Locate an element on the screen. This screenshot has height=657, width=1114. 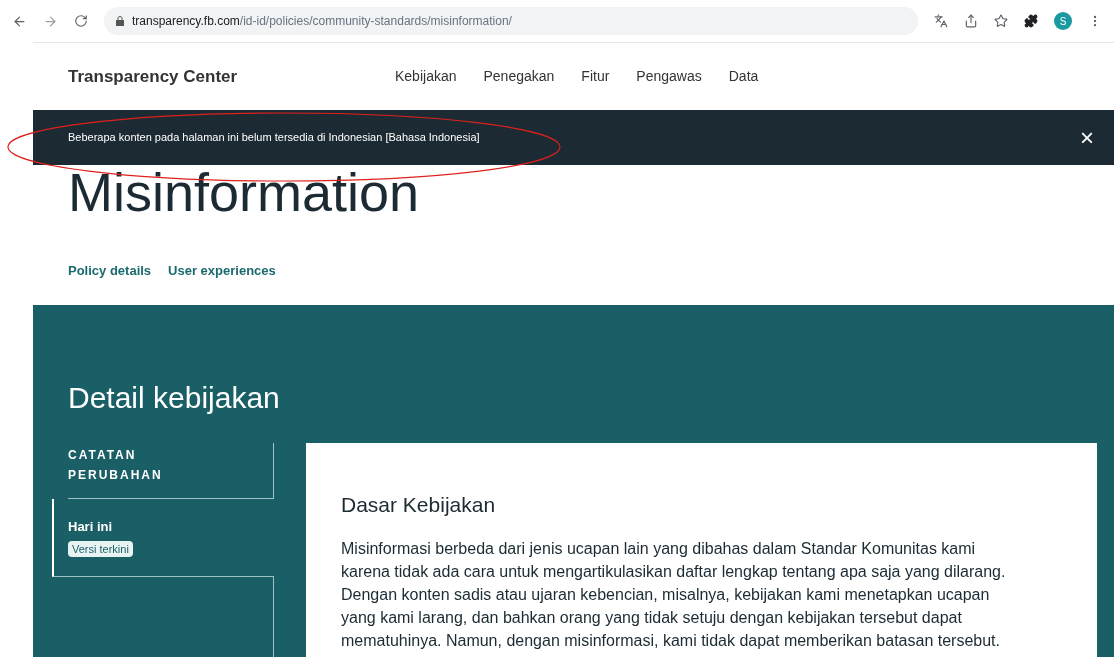
puzzle-icon is located at coordinates (1031, 21).